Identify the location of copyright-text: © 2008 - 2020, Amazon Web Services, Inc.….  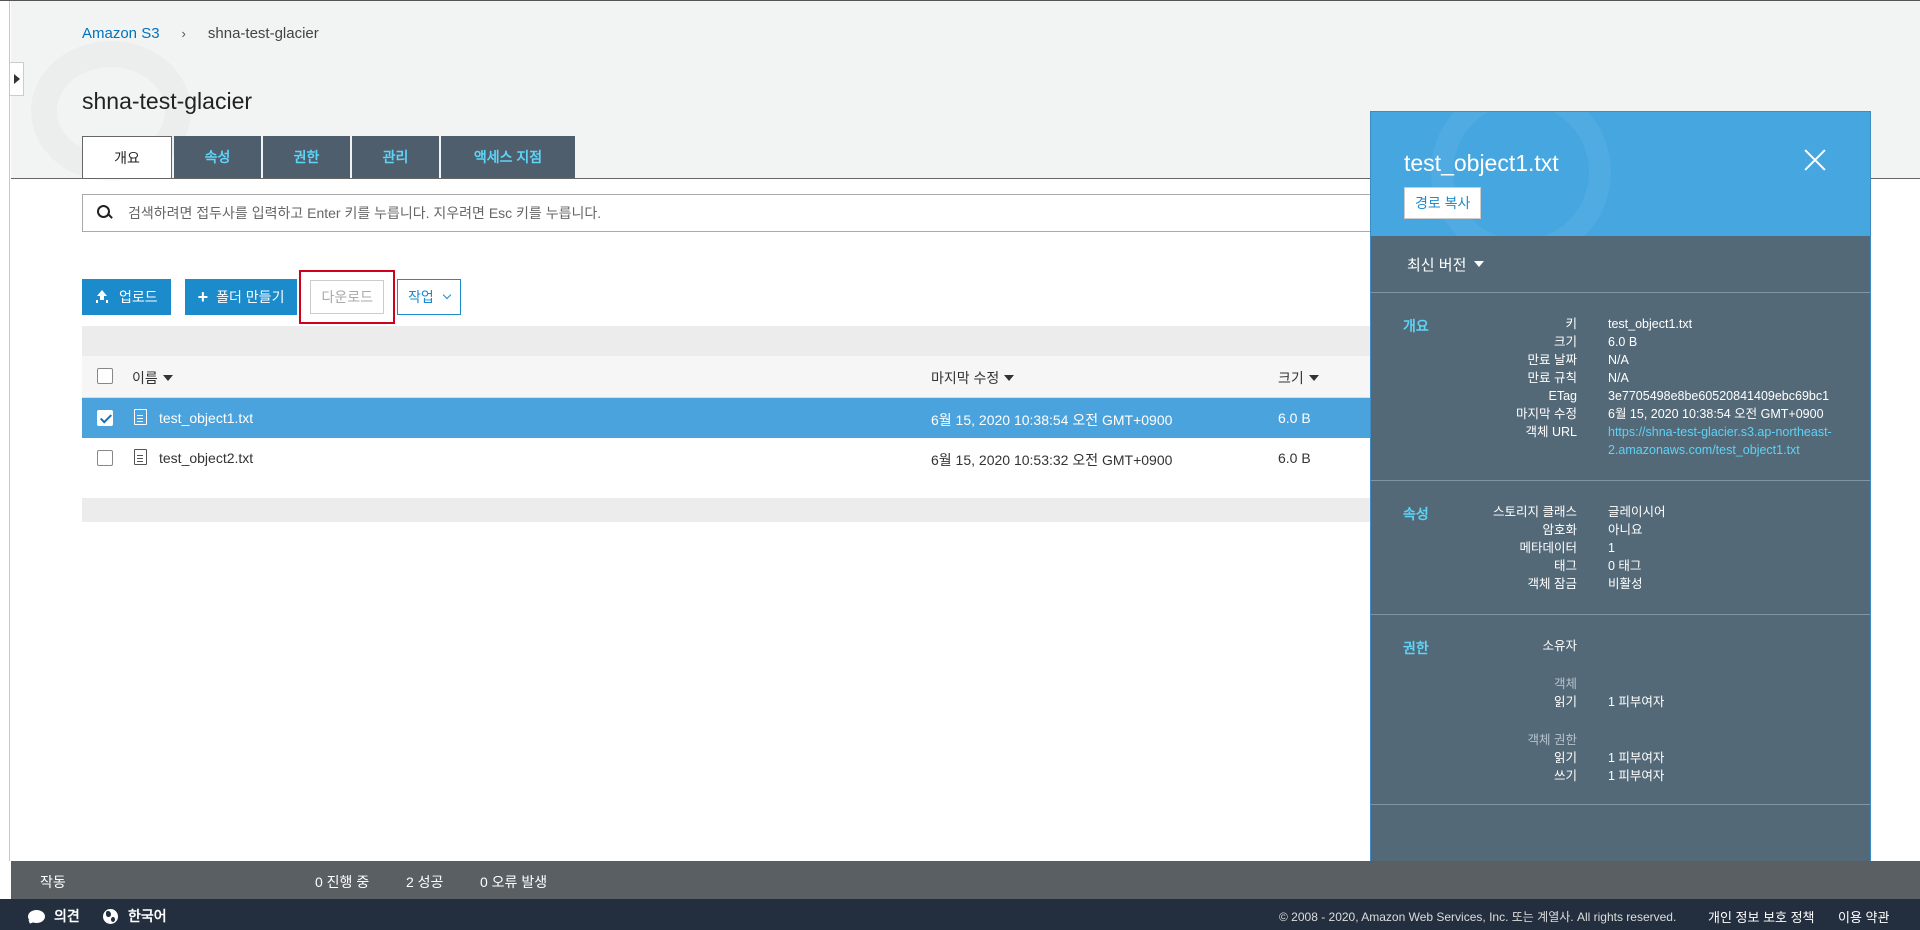
(1478, 917).